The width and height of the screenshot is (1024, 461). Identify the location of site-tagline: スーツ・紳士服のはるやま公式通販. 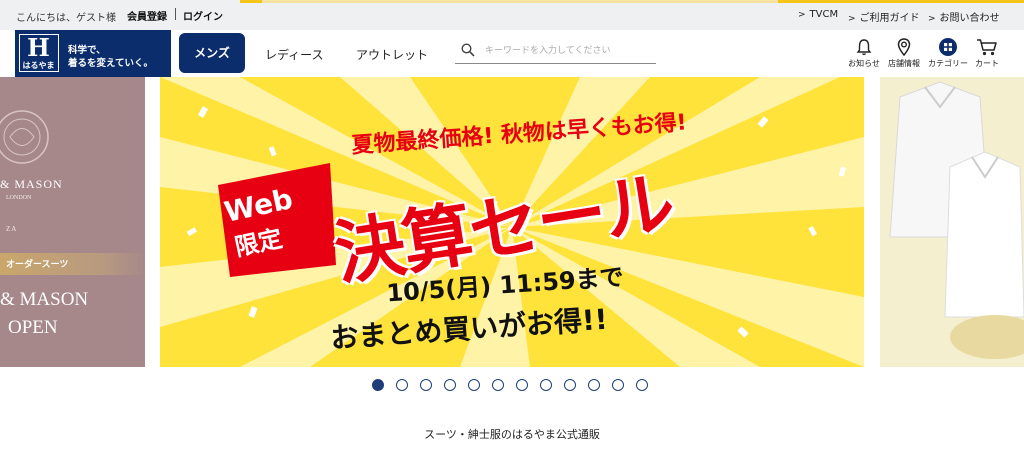
(512, 434).